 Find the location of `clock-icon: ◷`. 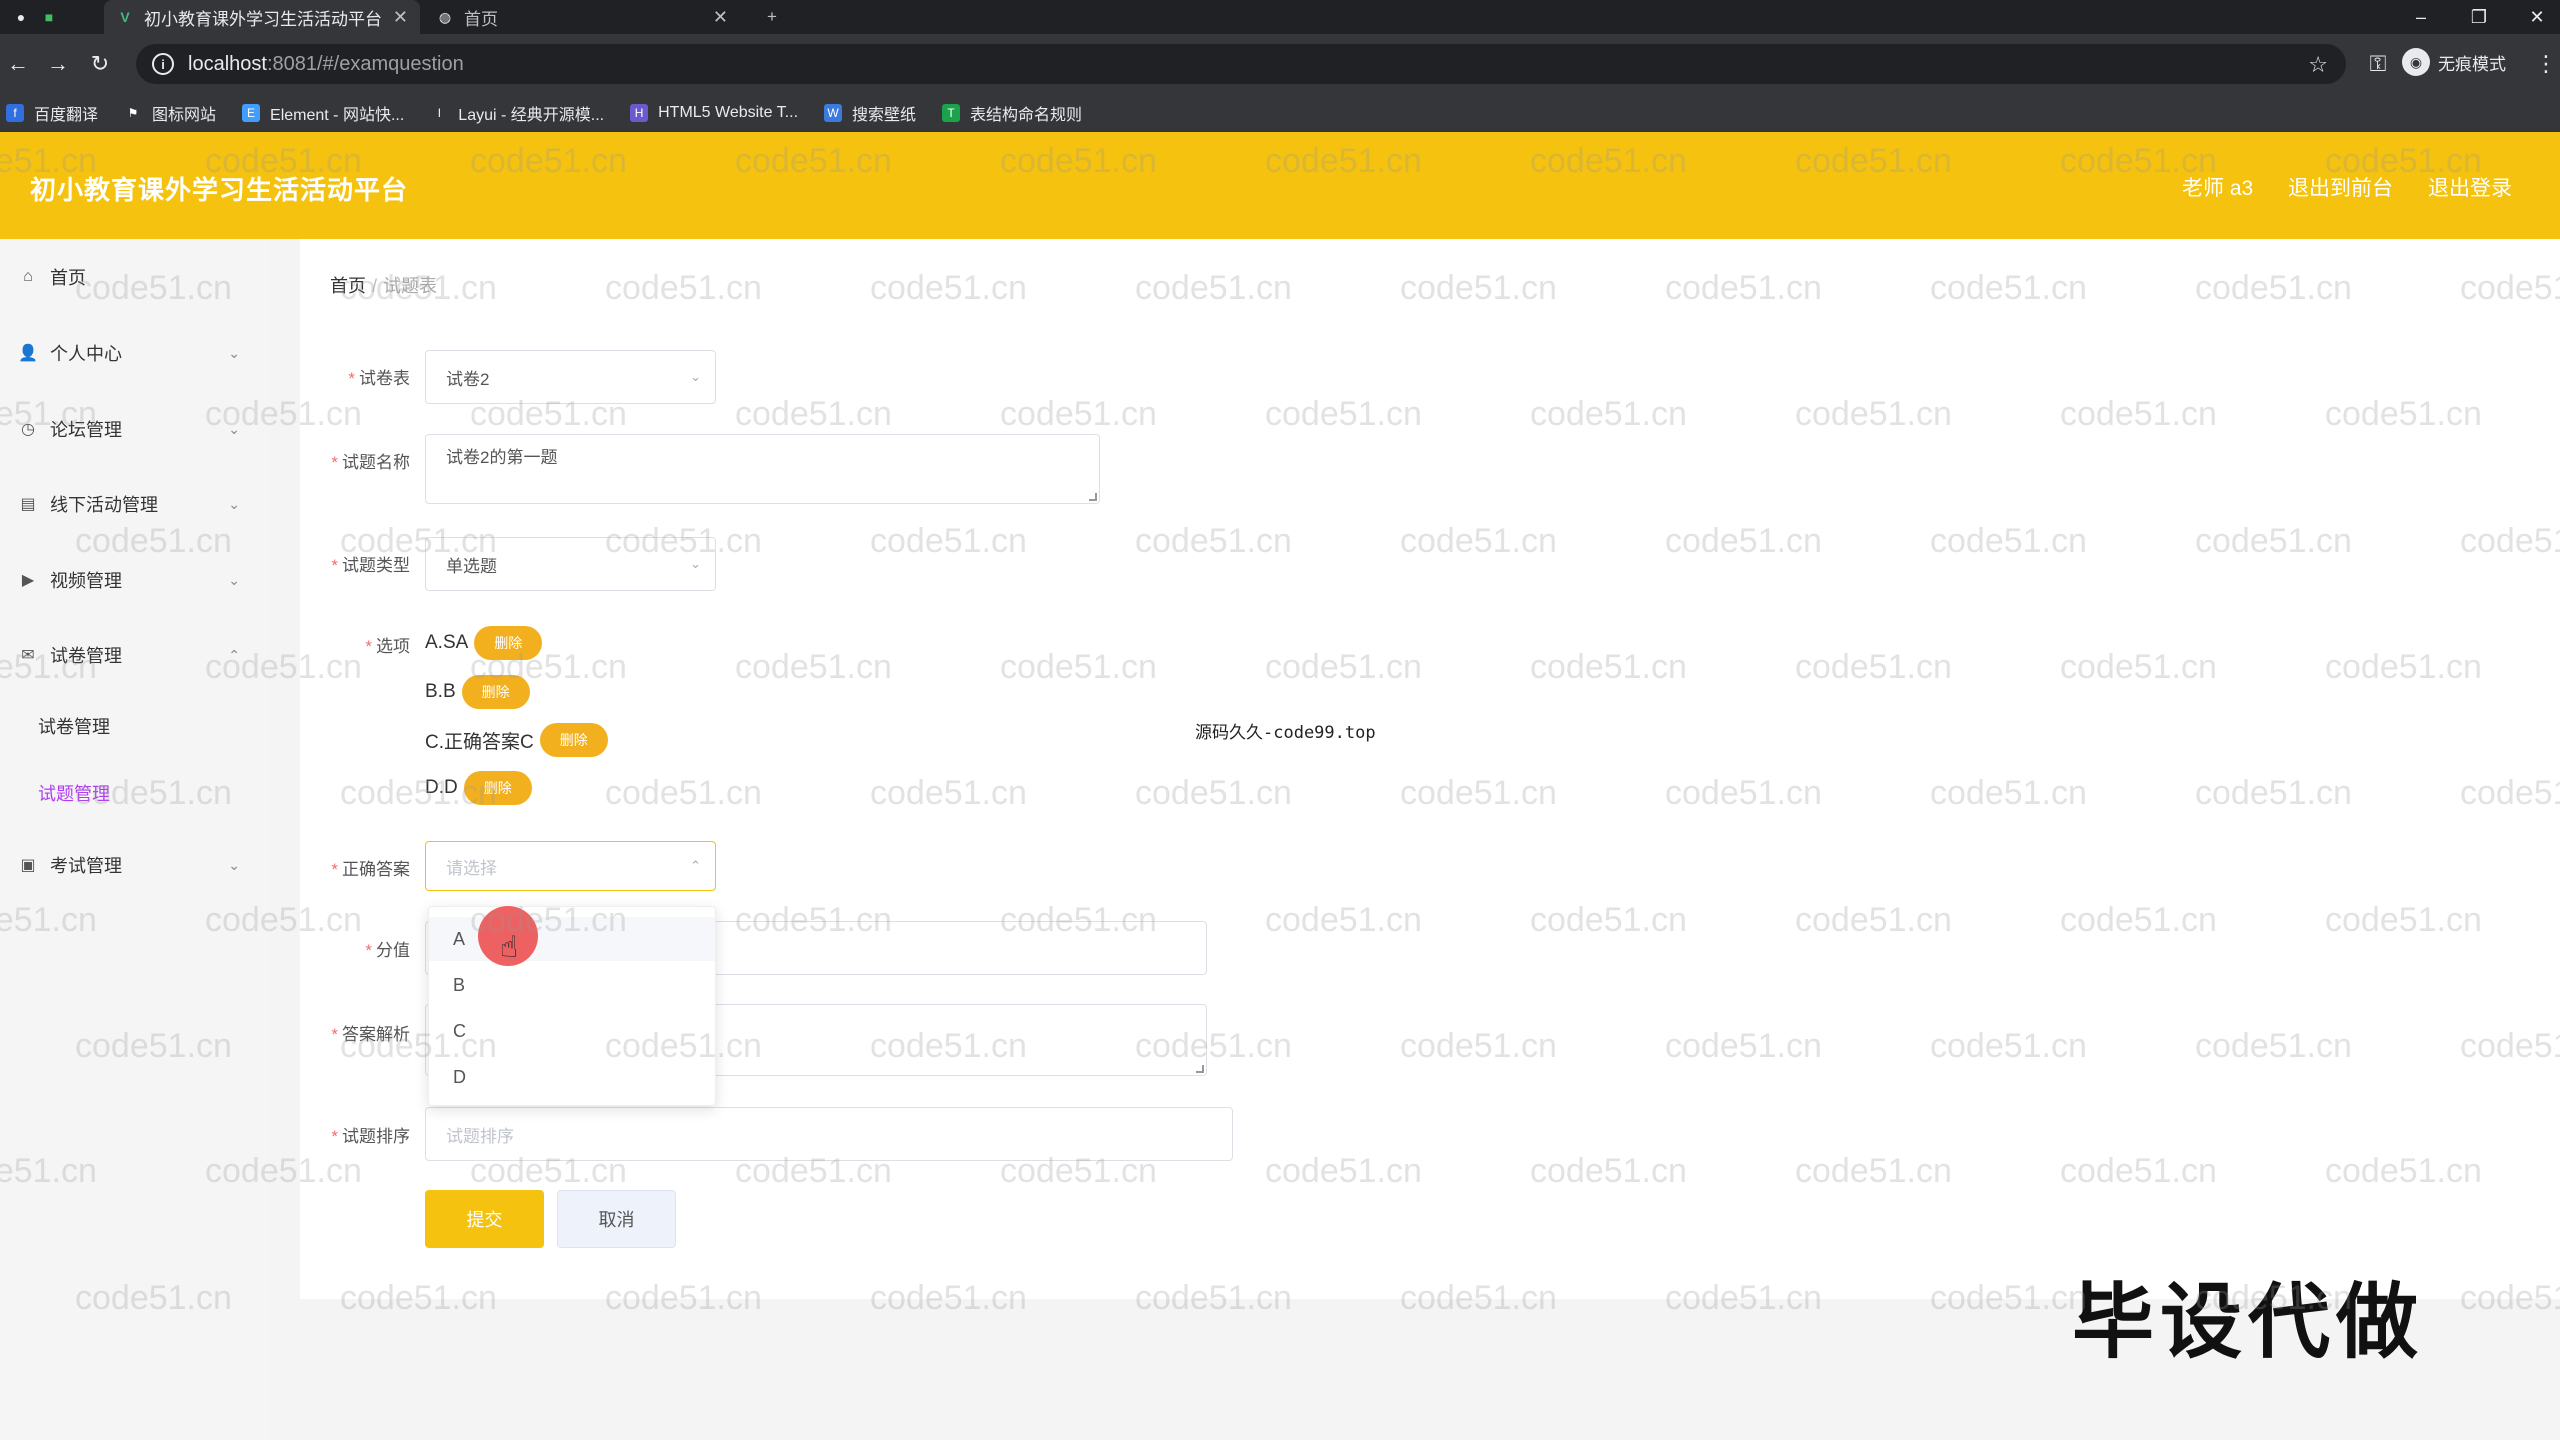

clock-icon: ◷ is located at coordinates (28, 429).